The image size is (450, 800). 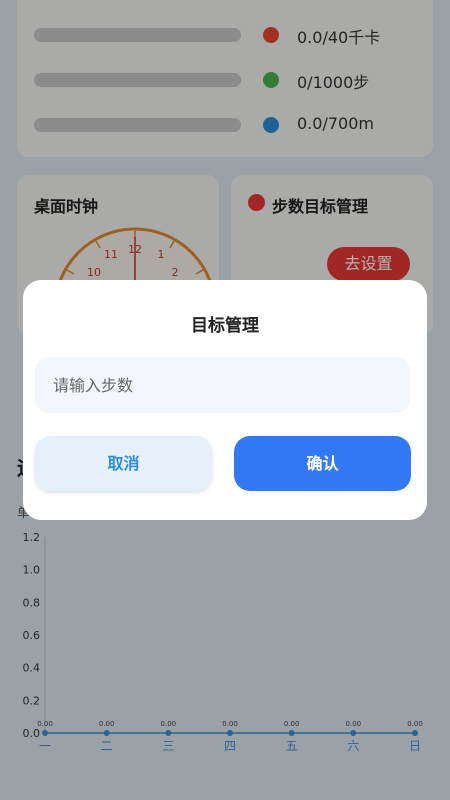 I want to click on dialog-title: 目标管理, so click(x=225, y=326).